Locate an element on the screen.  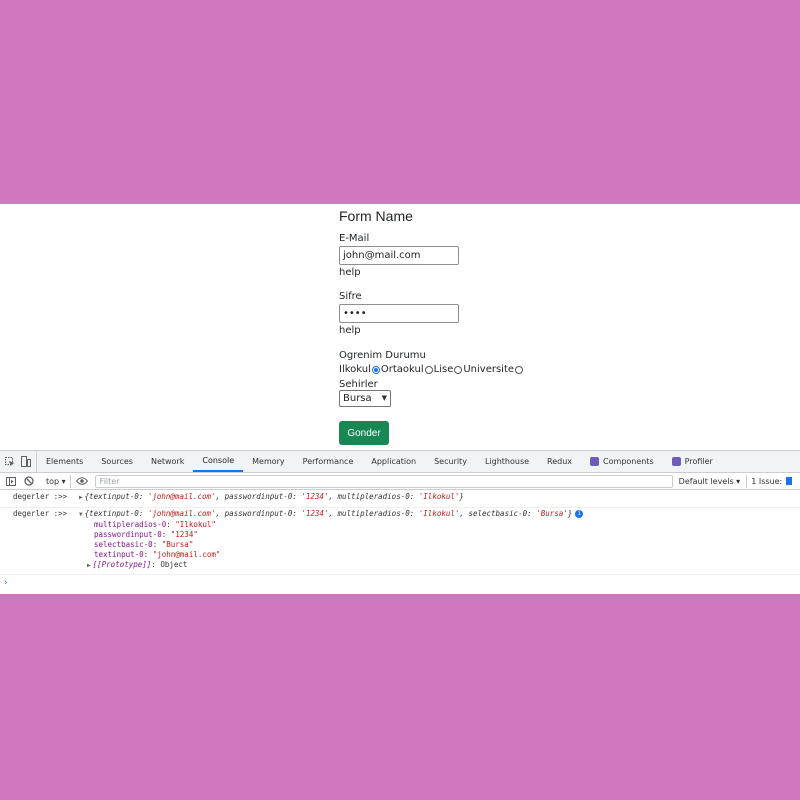
object-property: selectbasic-0: "Bursa" is located at coordinates (144, 544).